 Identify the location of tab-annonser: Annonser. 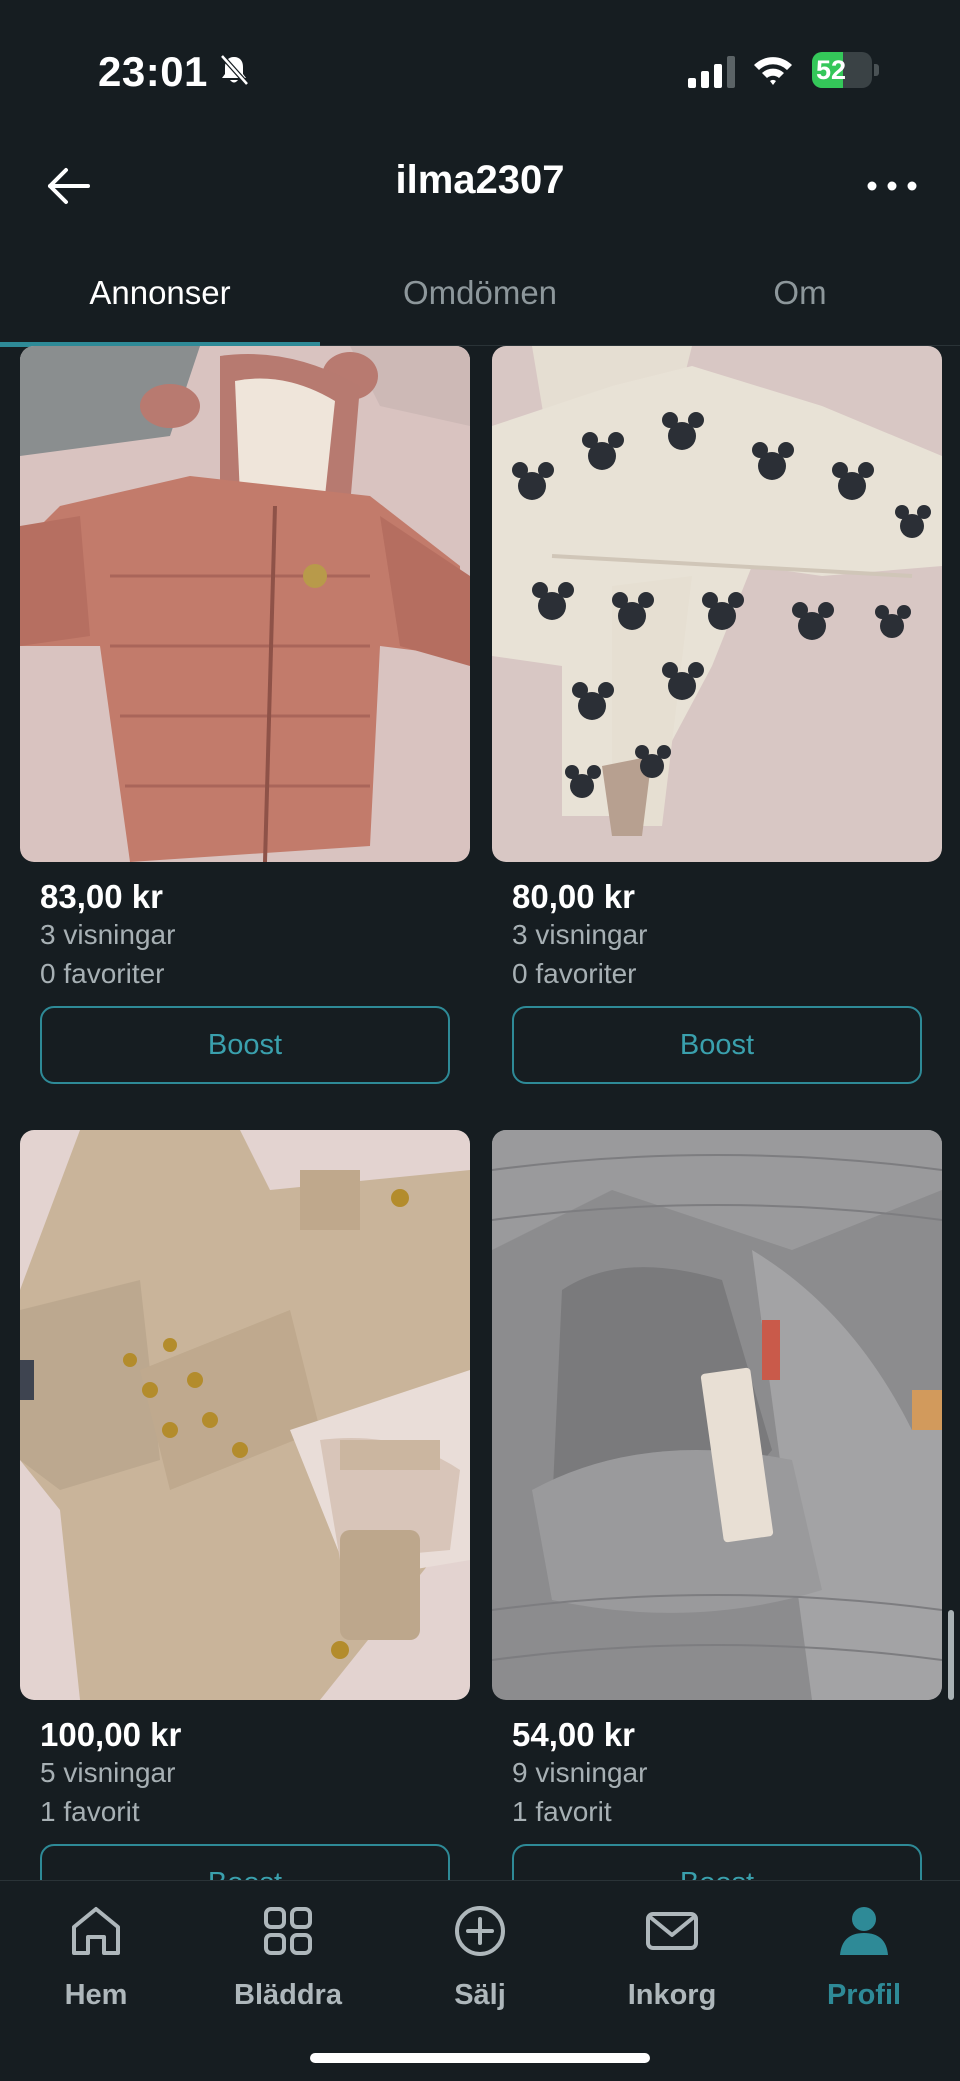
(160, 292).